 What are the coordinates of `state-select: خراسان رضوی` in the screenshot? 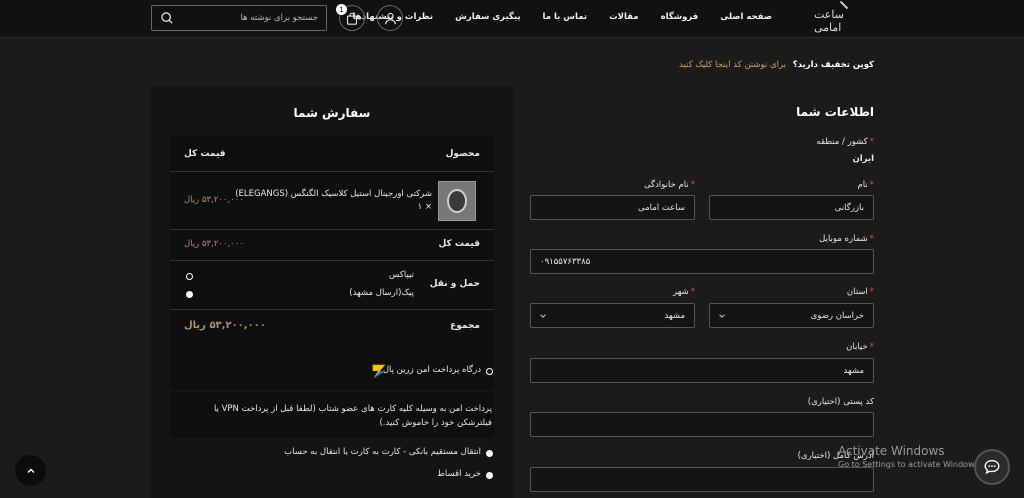 It's located at (791, 315).